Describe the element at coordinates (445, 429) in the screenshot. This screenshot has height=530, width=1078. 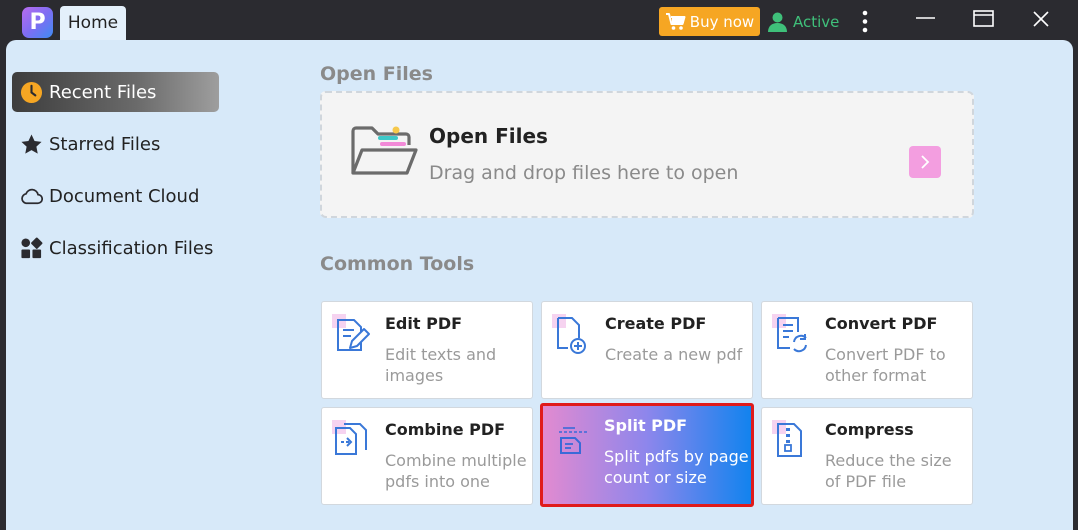
I see `tool-title: Combine PDF` at that location.